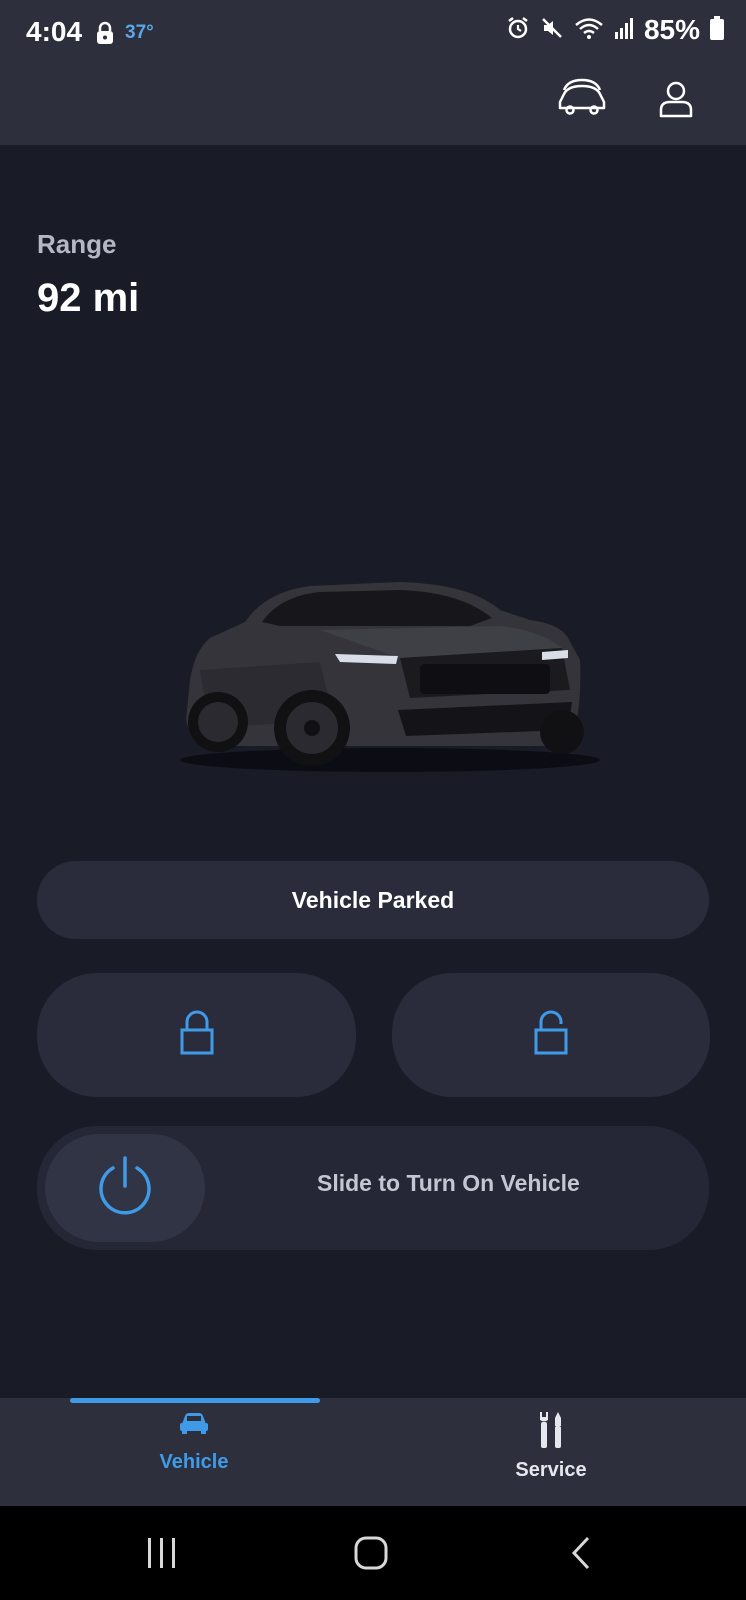  I want to click on back-button, so click(581, 1555).